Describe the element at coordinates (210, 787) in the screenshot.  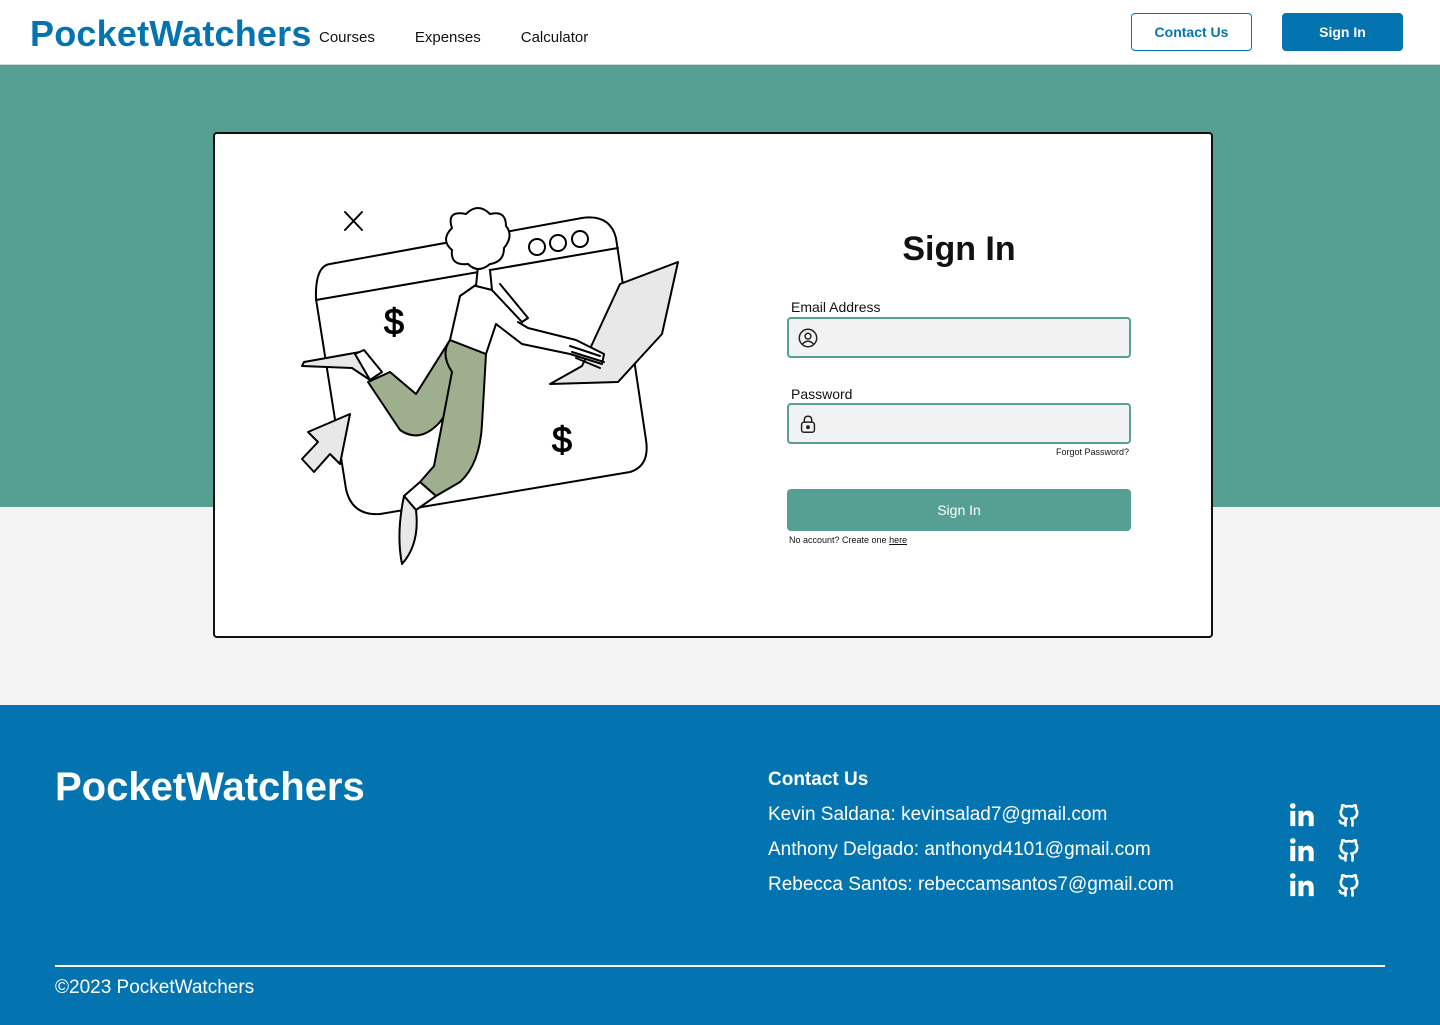
I see `footer-logo: PocketWatchers` at that location.